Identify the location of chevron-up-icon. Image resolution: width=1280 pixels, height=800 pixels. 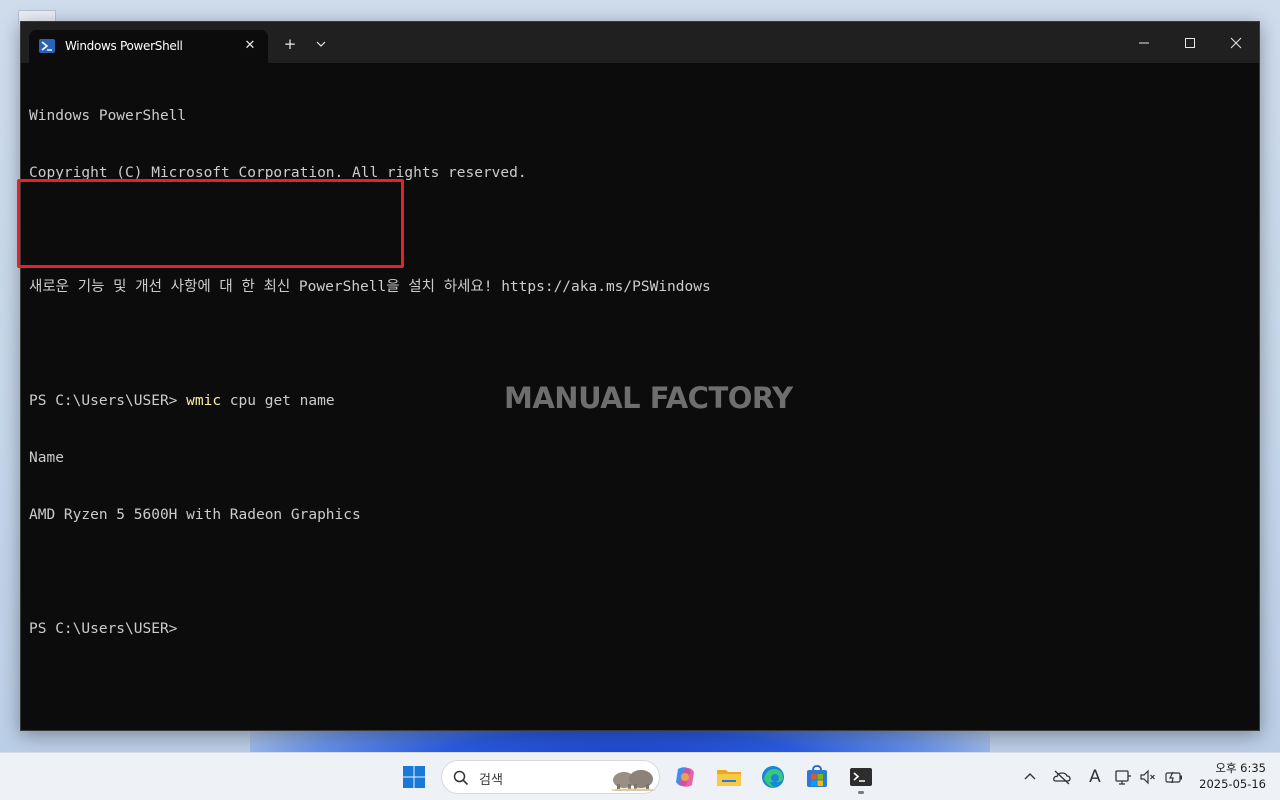
(1030, 777).